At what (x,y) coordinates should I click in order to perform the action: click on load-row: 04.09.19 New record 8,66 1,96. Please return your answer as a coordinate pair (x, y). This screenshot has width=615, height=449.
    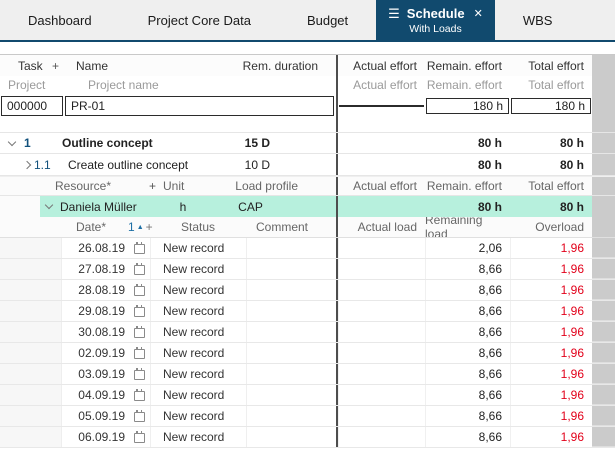
    Looking at the image, I should click on (307, 395).